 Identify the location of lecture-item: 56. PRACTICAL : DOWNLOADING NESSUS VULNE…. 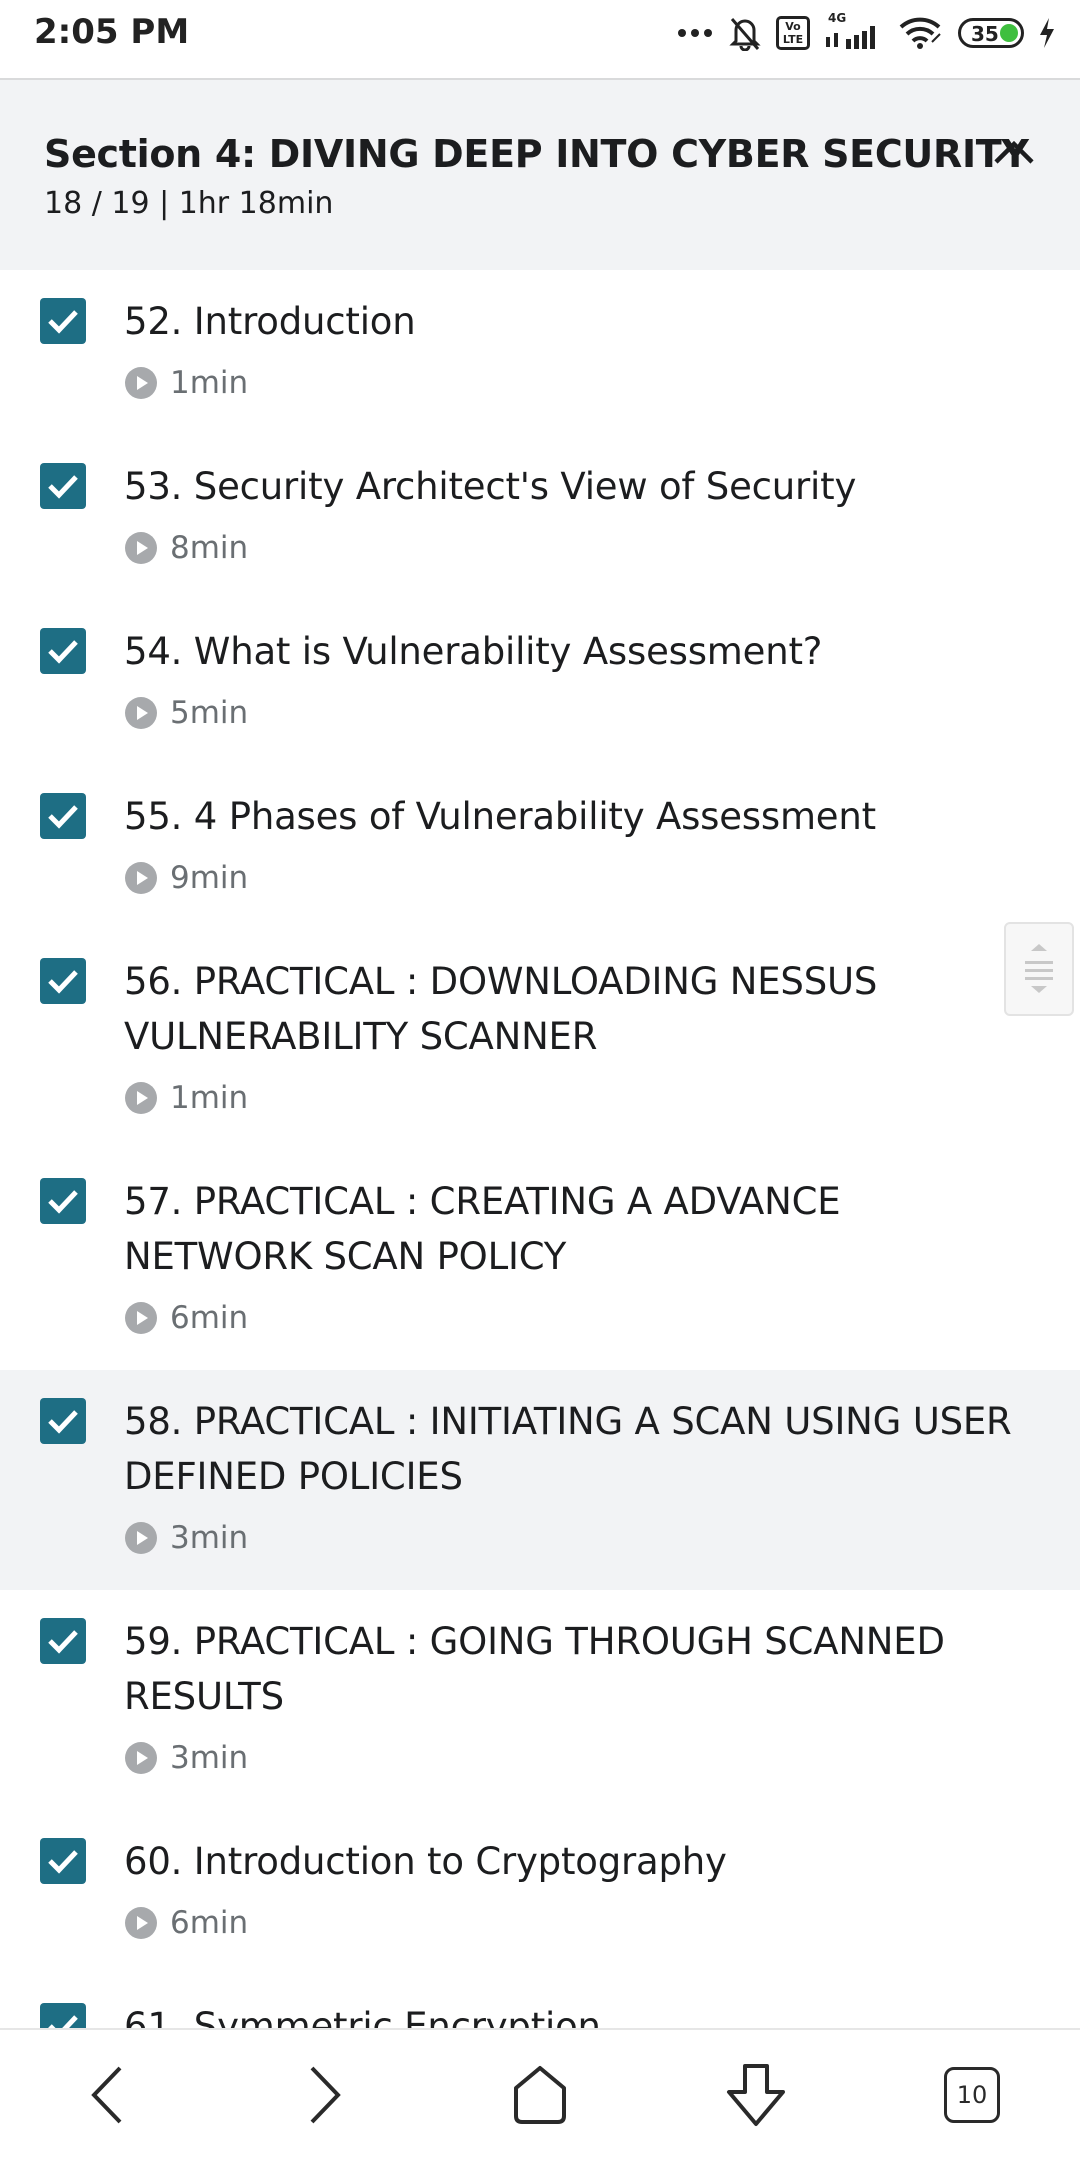
(540, 1040).